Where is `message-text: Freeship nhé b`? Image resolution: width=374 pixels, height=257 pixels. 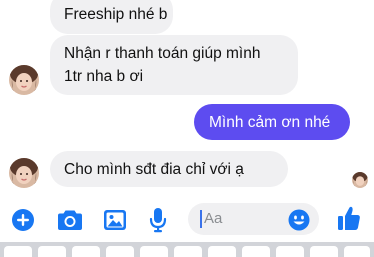
message-text: Freeship nhé b is located at coordinates (116, 14).